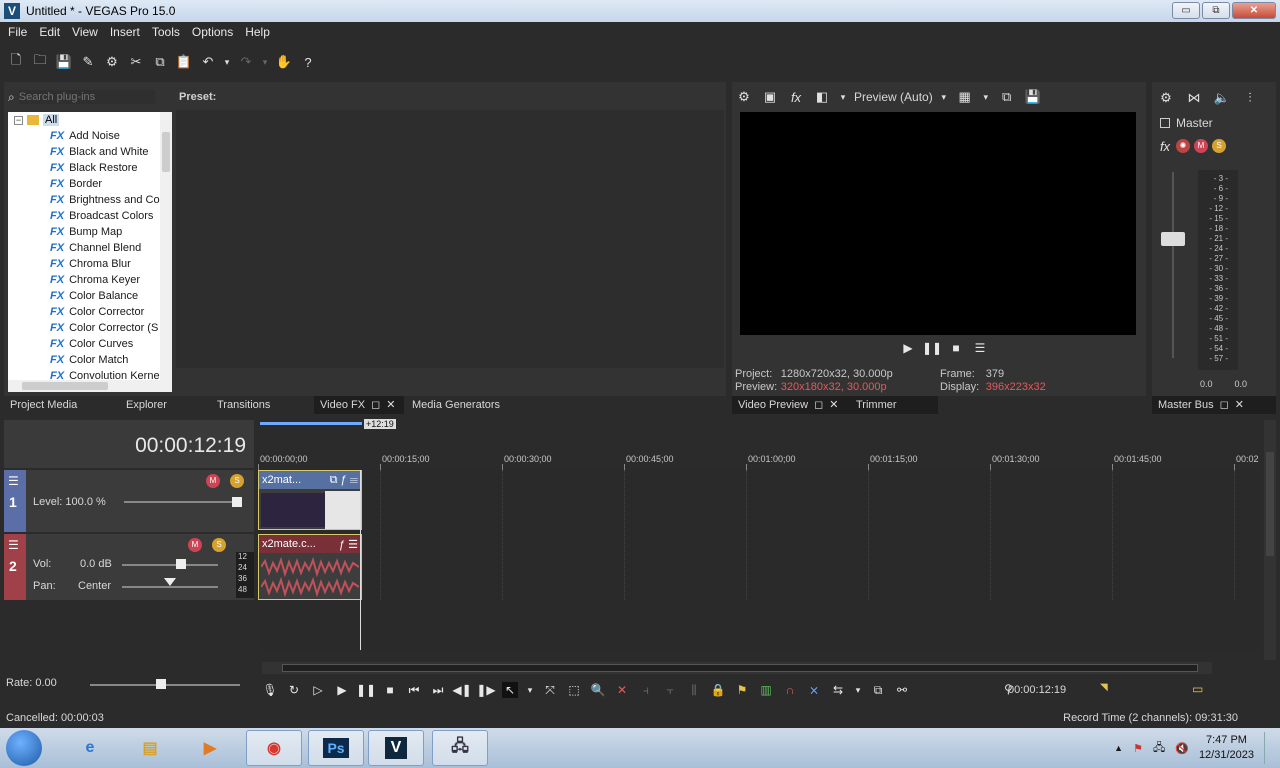 Image resolution: width=1280 pixels, height=768 pixels. I want to click on menu-options: Options, so click(214, 32).